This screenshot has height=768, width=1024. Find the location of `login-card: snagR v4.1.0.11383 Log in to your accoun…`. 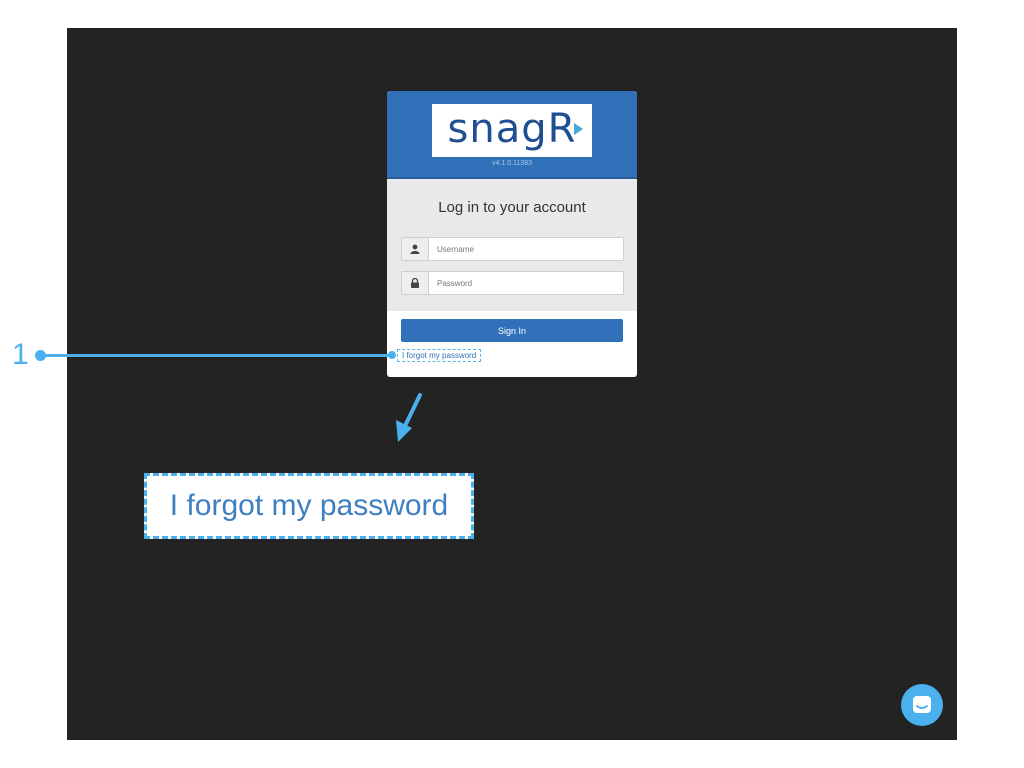

login-card: snagR v4.1.0.11383 Log in to your accoun… is located at coordinates (512, 234).